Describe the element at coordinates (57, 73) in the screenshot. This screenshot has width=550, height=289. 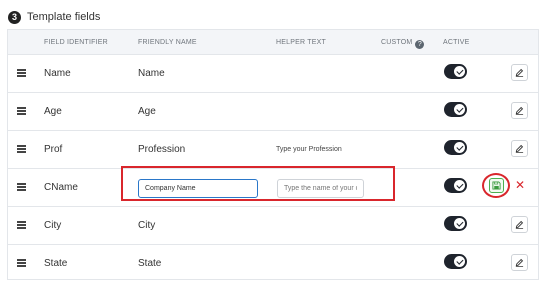
I see `field-identifier: Name` at that location.